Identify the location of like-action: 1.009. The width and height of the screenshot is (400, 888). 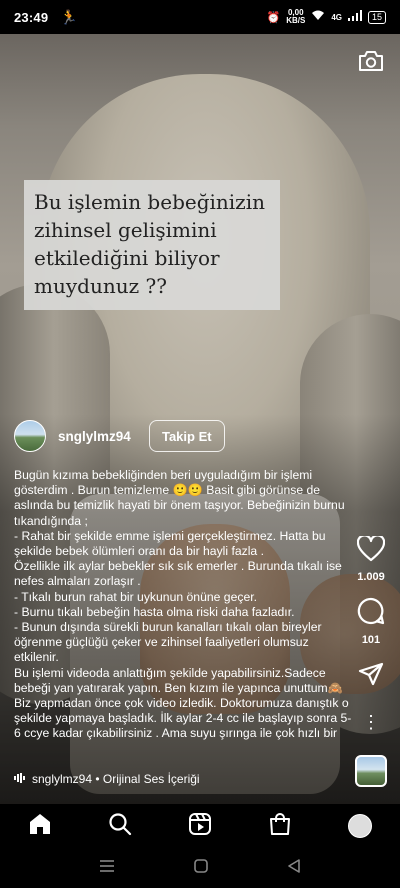
(371, 558).